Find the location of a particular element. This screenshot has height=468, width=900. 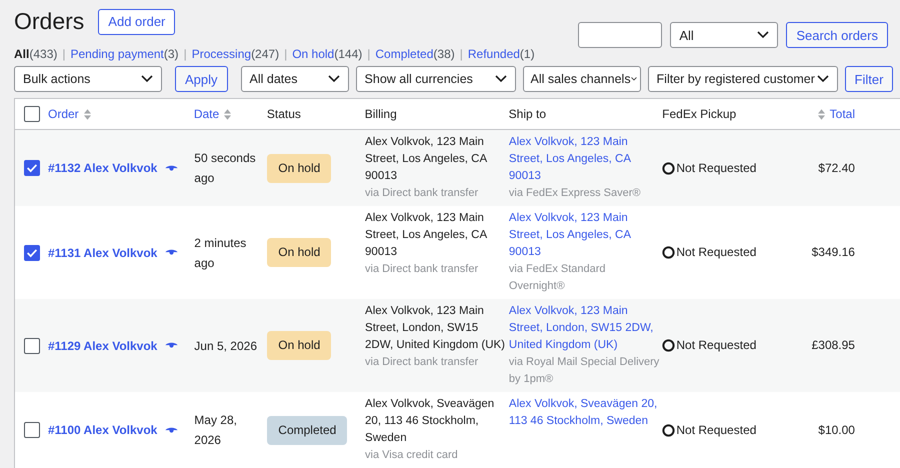

billing-address: Alex Volkvok, 123 Main Street, London, SW15 2DW, United Kingdom (UK) is located at coordinates (435, 328).